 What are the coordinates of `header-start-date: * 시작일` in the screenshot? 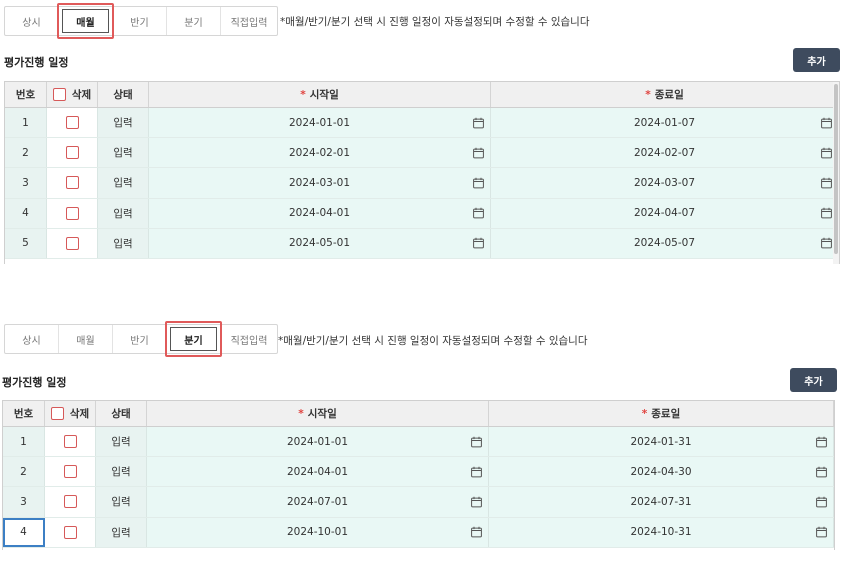 It's located at (320, 94).